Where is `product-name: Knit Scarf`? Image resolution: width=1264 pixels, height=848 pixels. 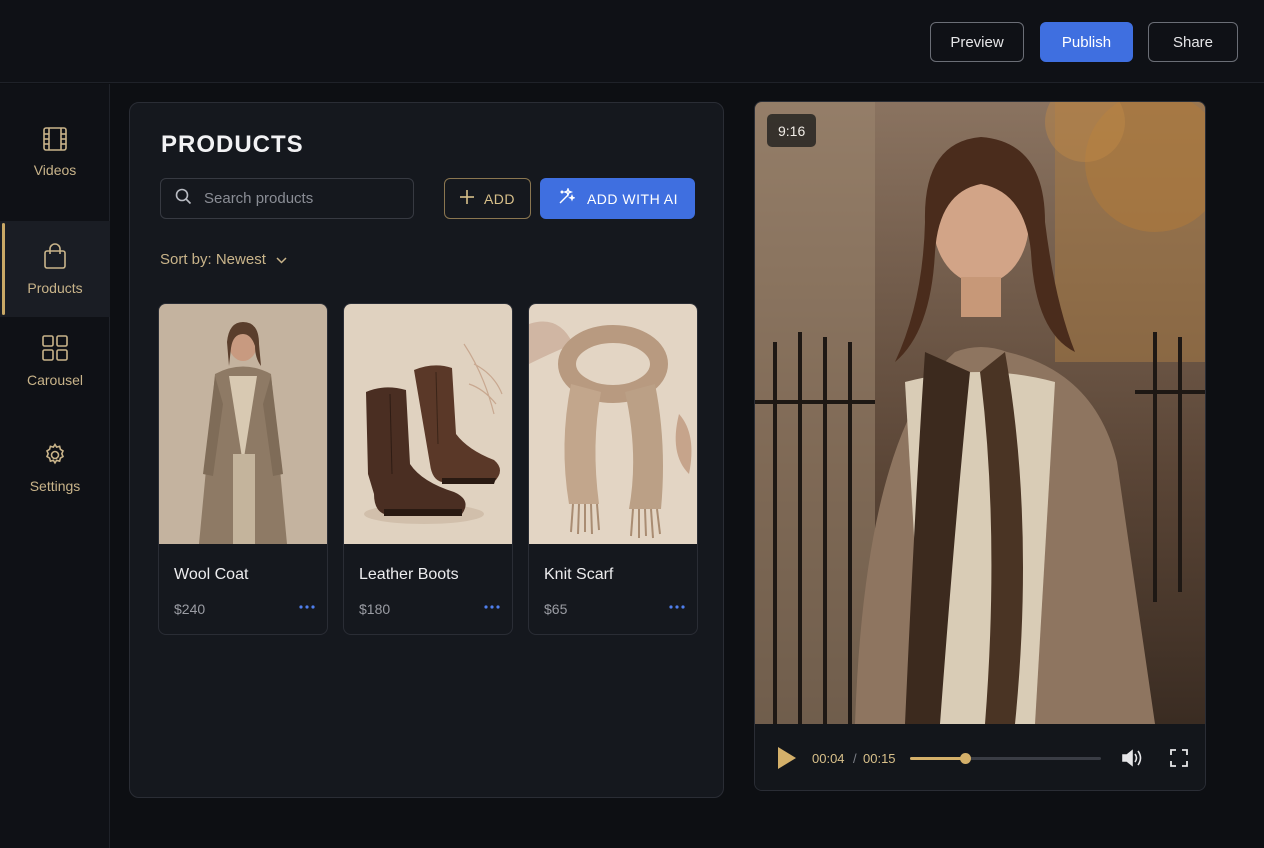
product-name: Knit Scarf is located at coordinates (579, 574).